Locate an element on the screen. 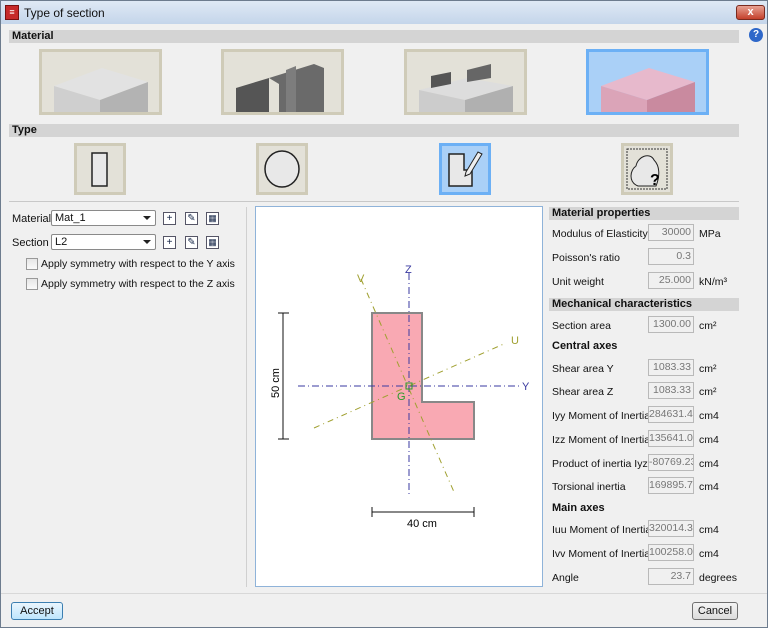  torsional-field: 169895.7 is located at coordinates (671, 485).